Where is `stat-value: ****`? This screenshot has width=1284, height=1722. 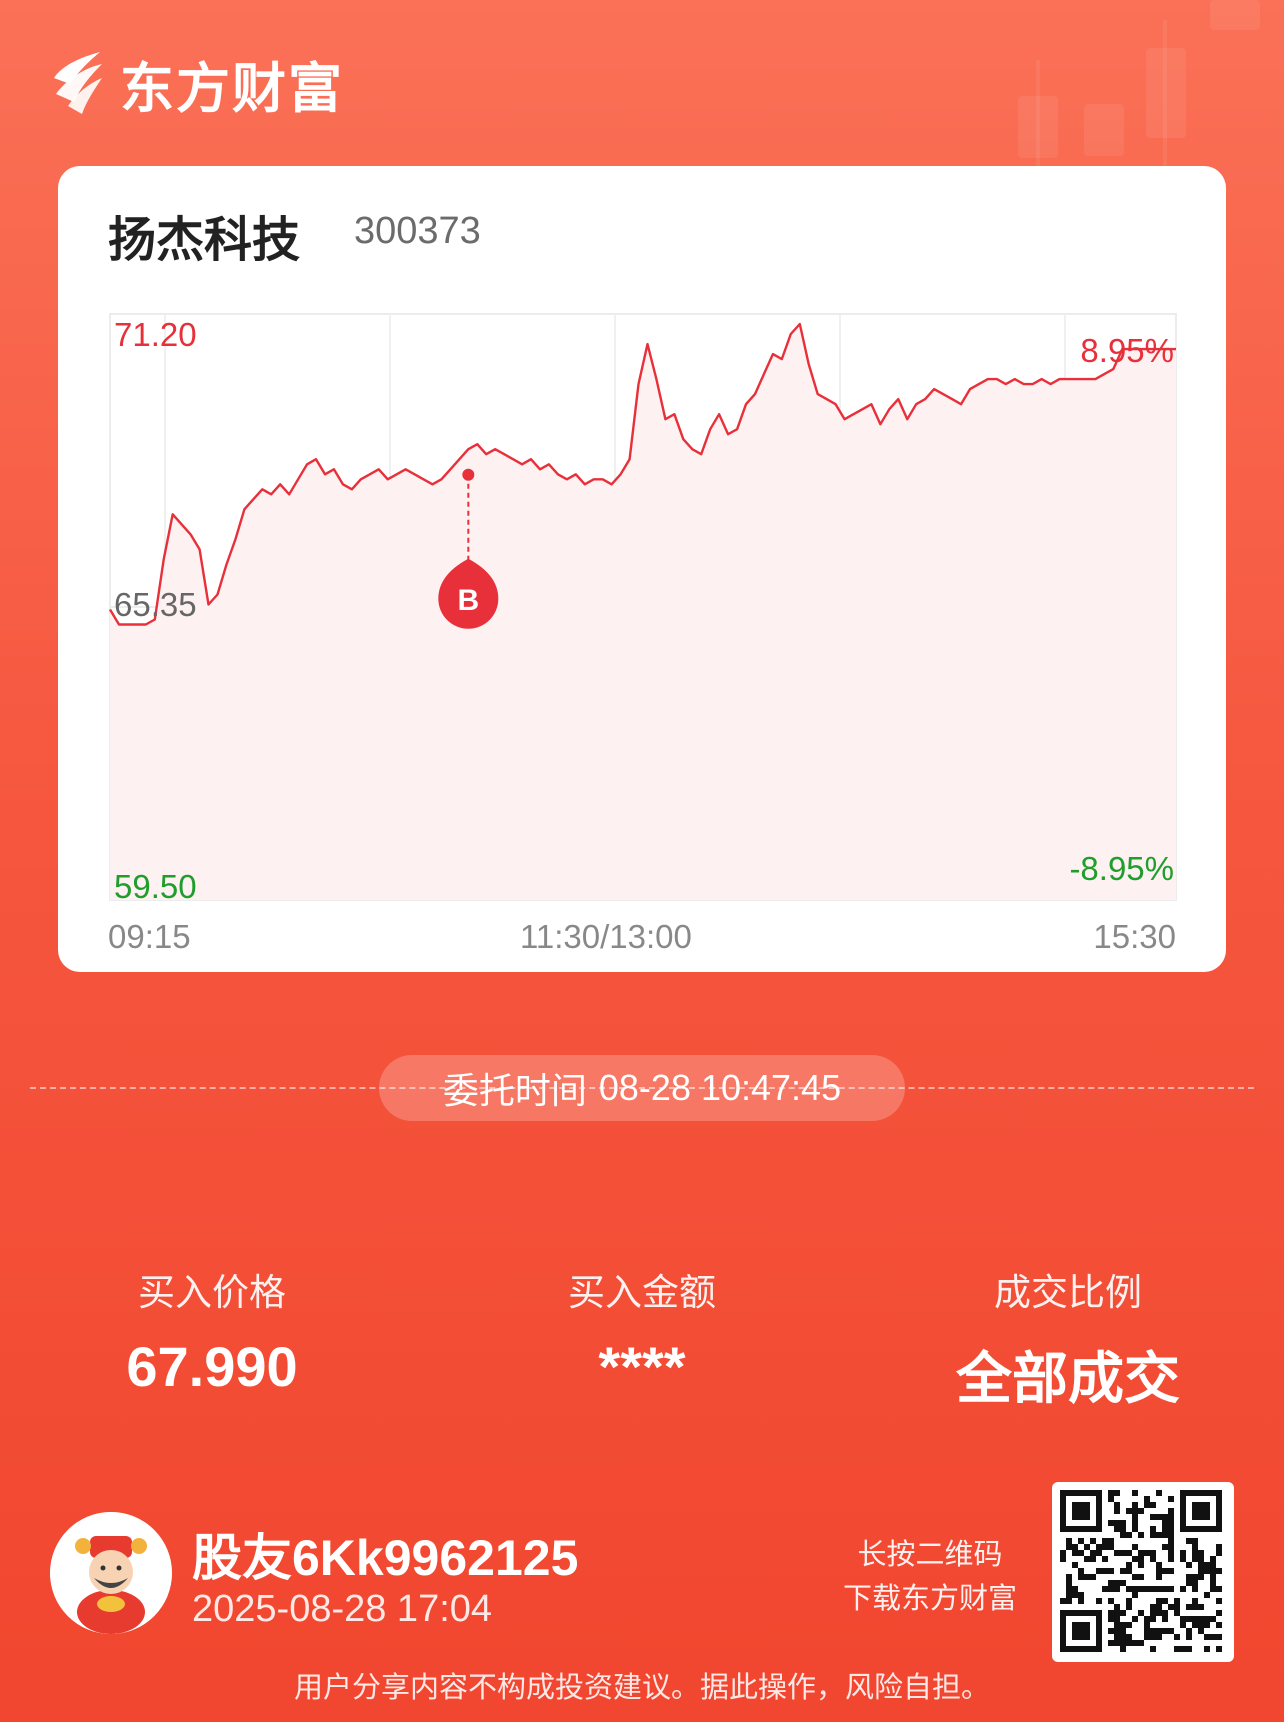
stat-value: **** is located at coordinates (642, 1366).